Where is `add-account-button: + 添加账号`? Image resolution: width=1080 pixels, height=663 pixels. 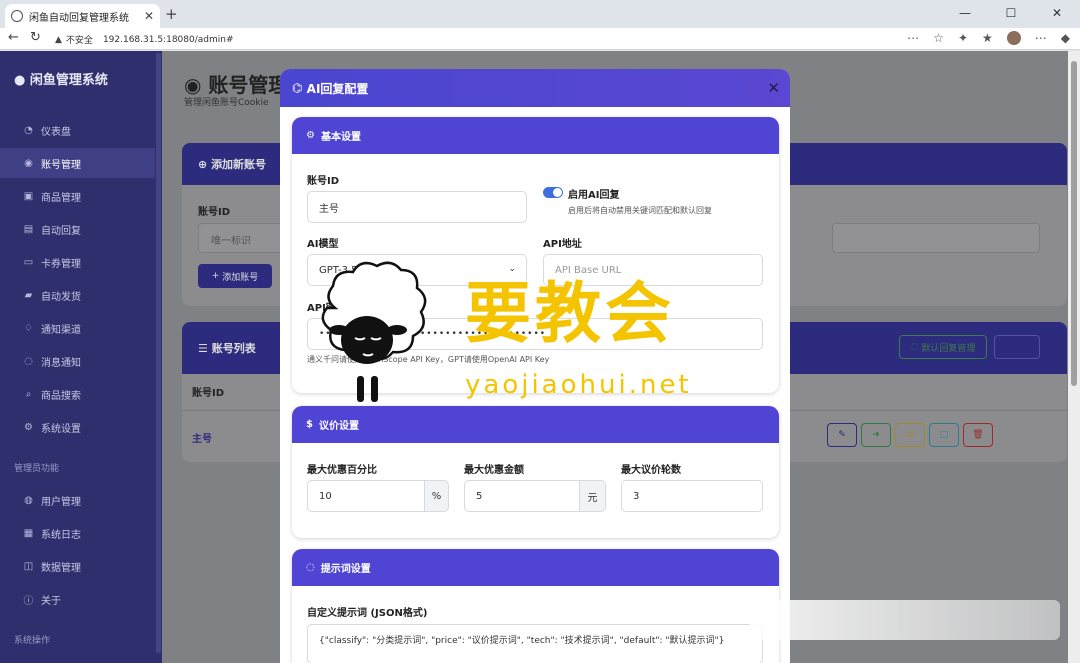 add-account-button: + 添加账号 is located at coordinates (235, 276).